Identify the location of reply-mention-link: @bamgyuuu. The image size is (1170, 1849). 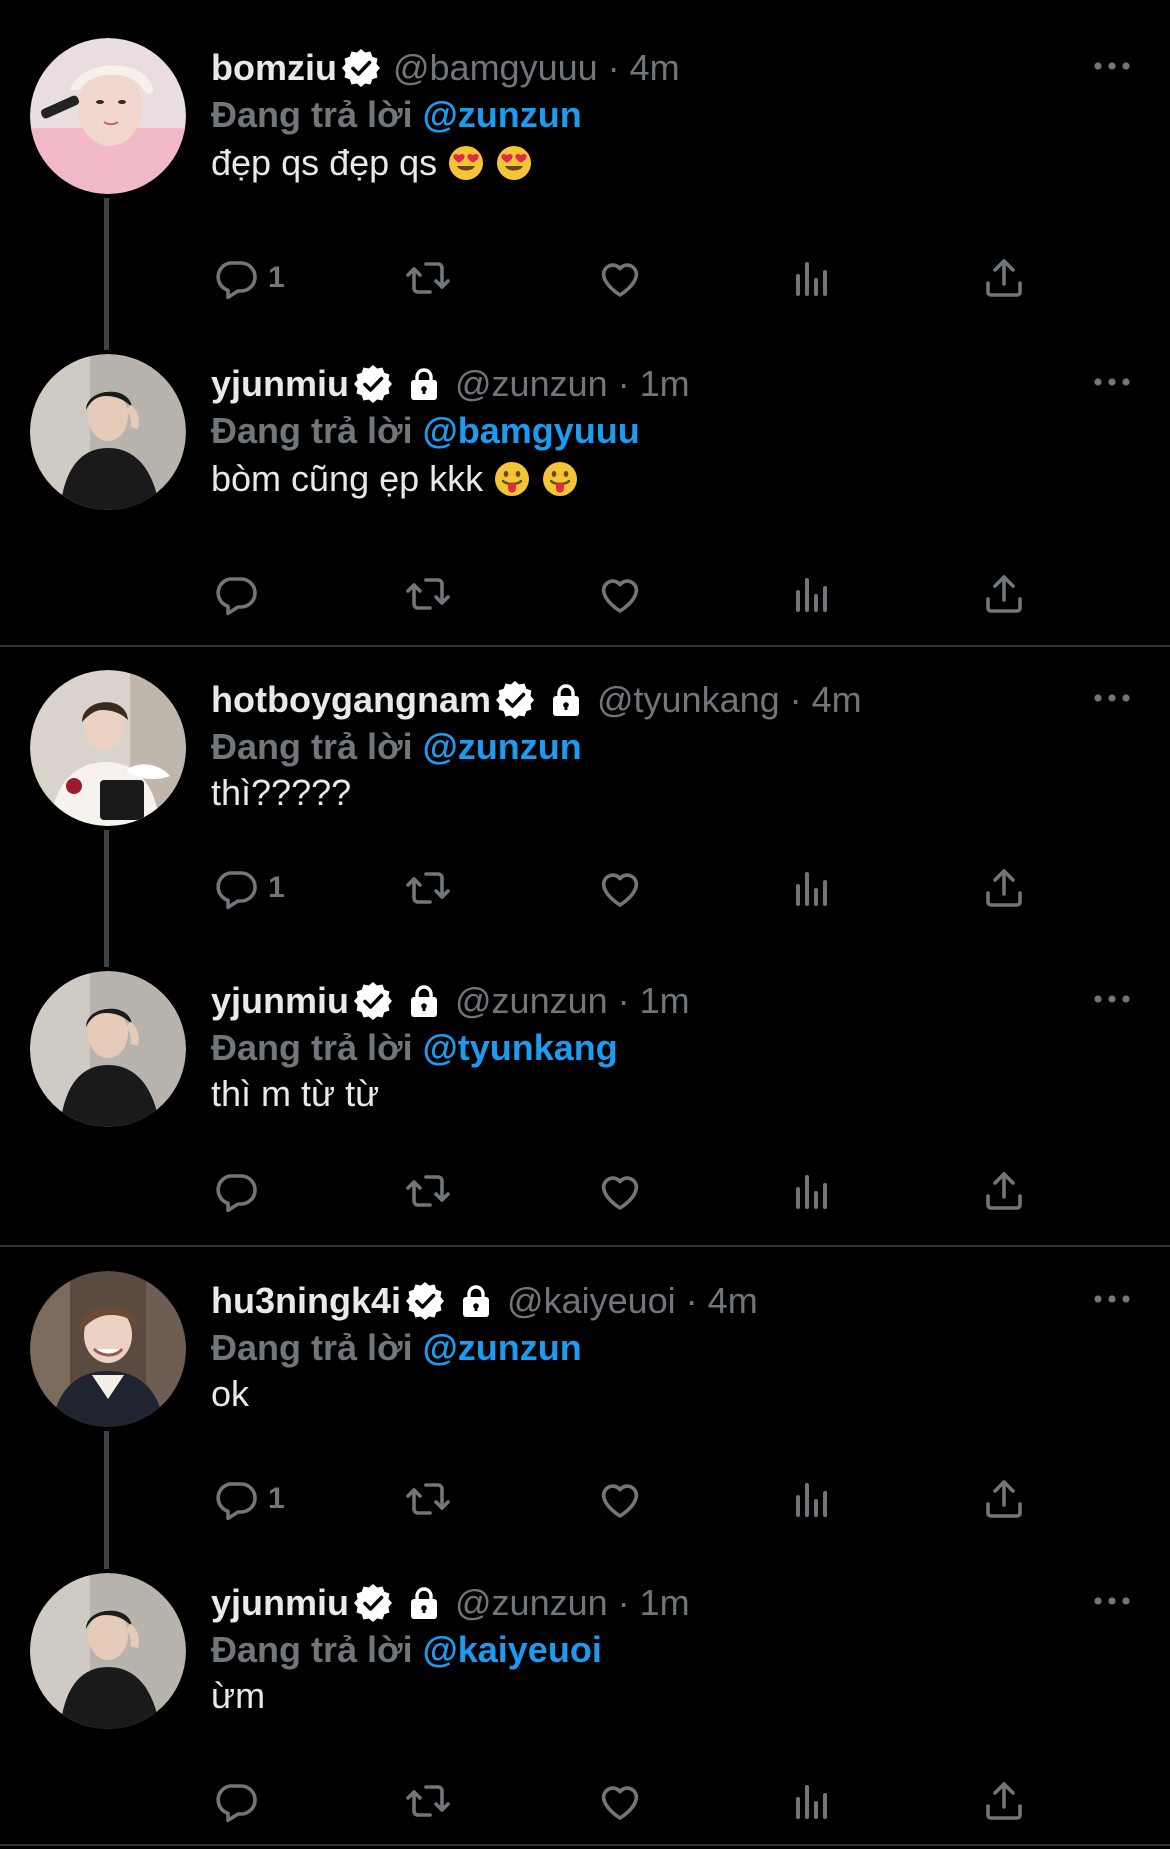
(531, 430).